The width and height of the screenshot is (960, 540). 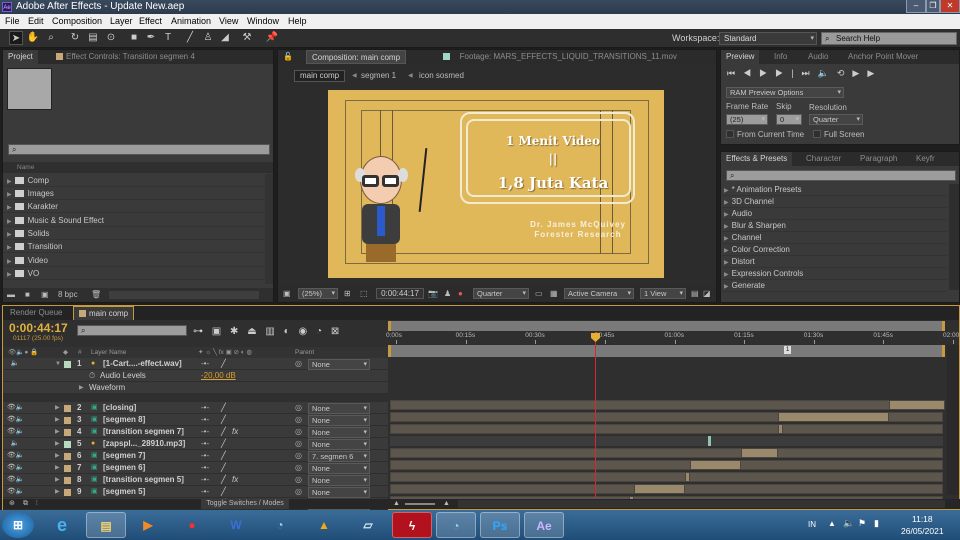 I want to click on folder-item: ▶ Music & Sound Effect, so click(x=134, y=220).